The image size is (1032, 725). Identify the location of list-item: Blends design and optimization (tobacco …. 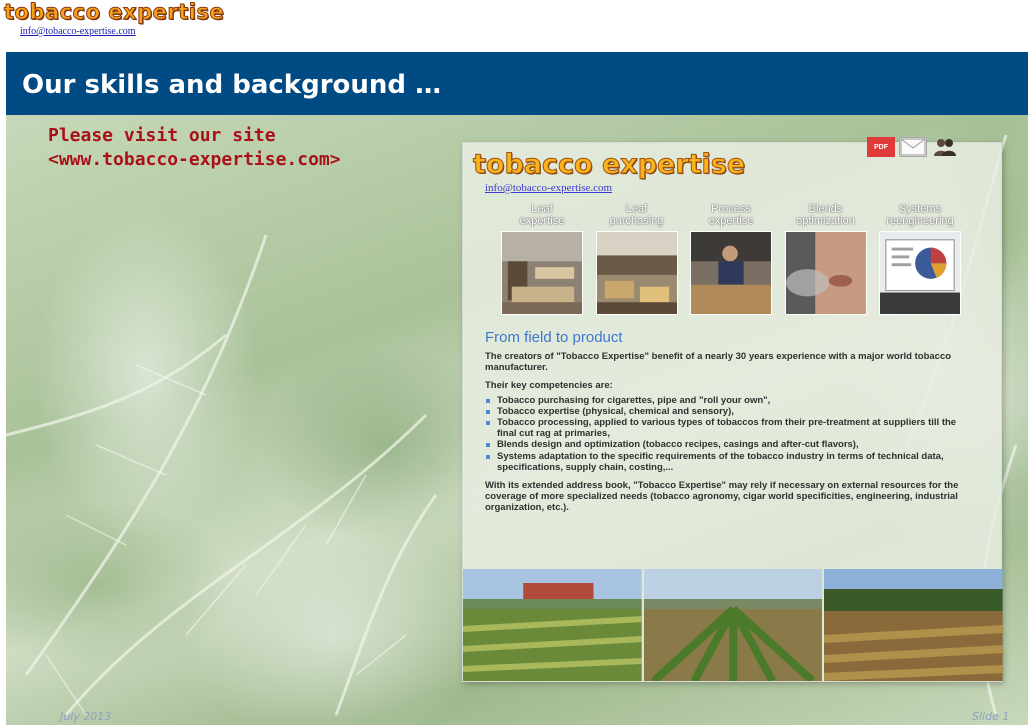
(730, 444).